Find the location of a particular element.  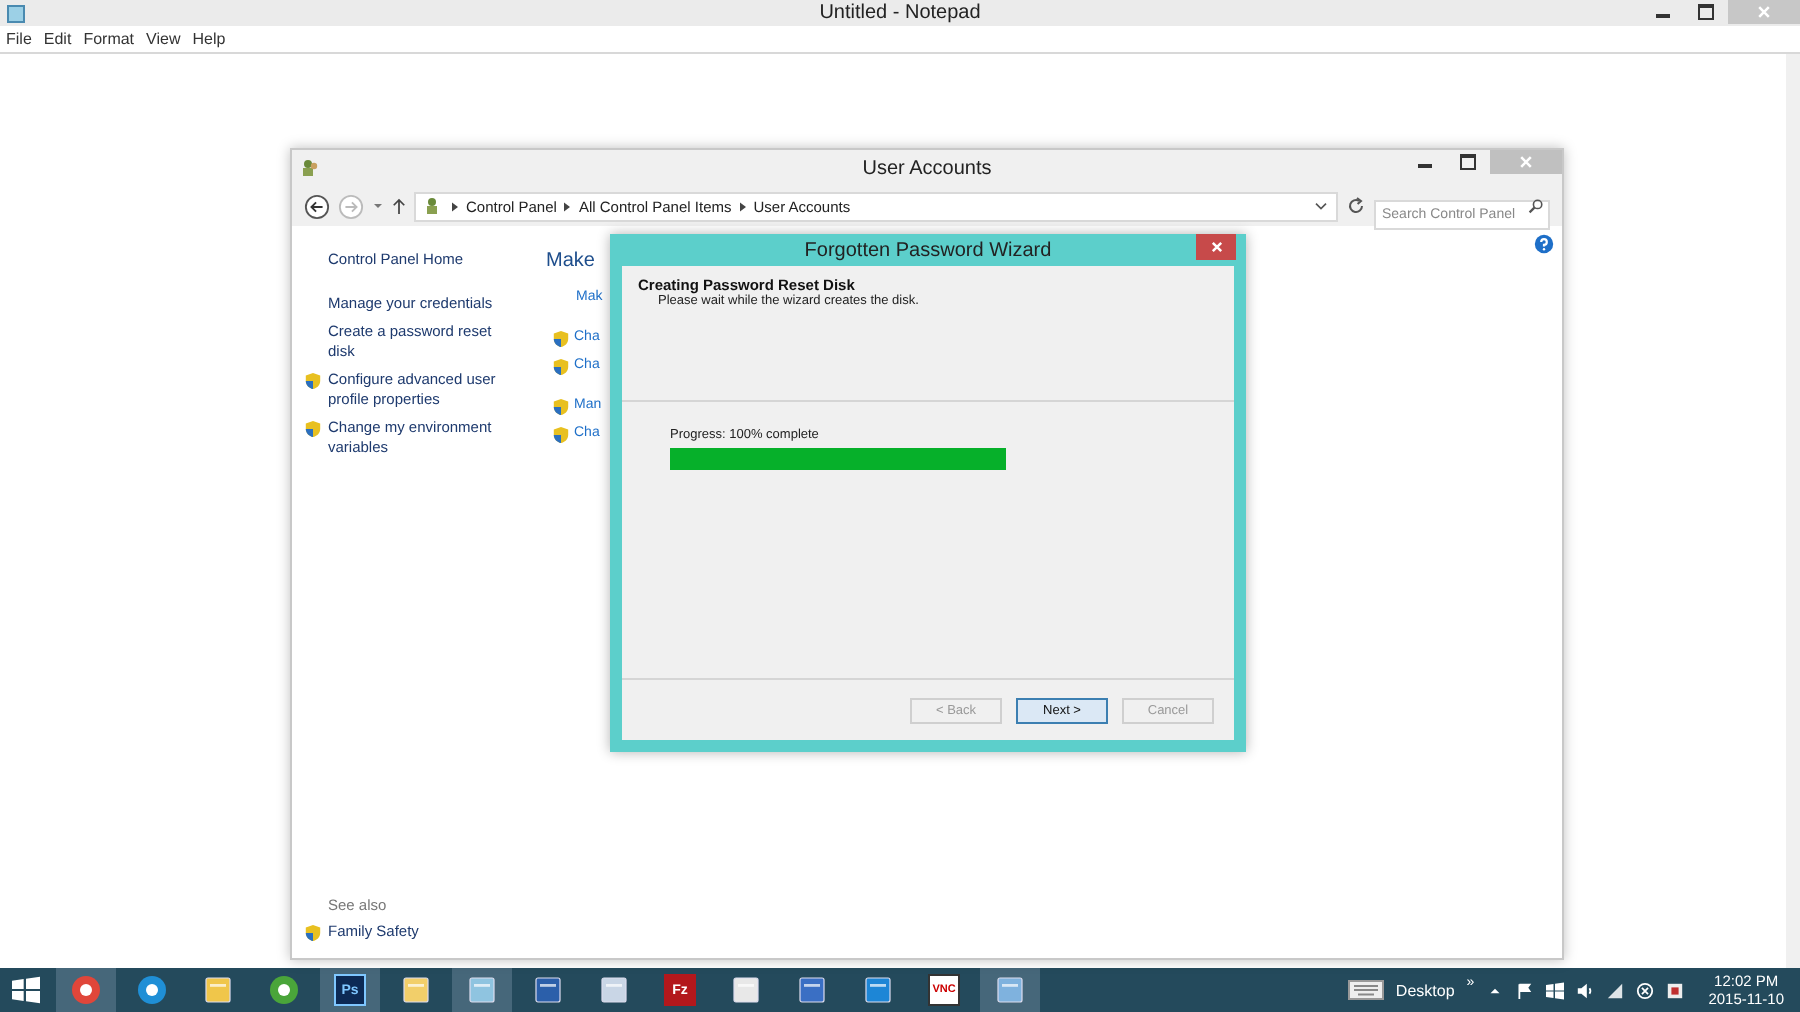

up-arrow-icon is located at coordinates (399, 206).